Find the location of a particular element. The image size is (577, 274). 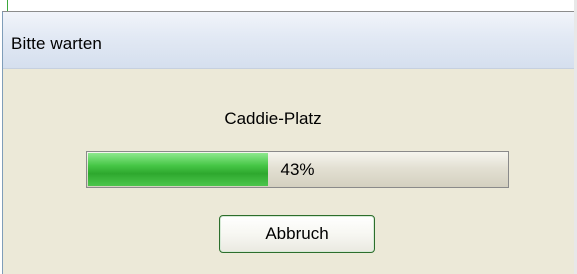

dialog-title: Bitte warten is located at coordinates (56, 43).